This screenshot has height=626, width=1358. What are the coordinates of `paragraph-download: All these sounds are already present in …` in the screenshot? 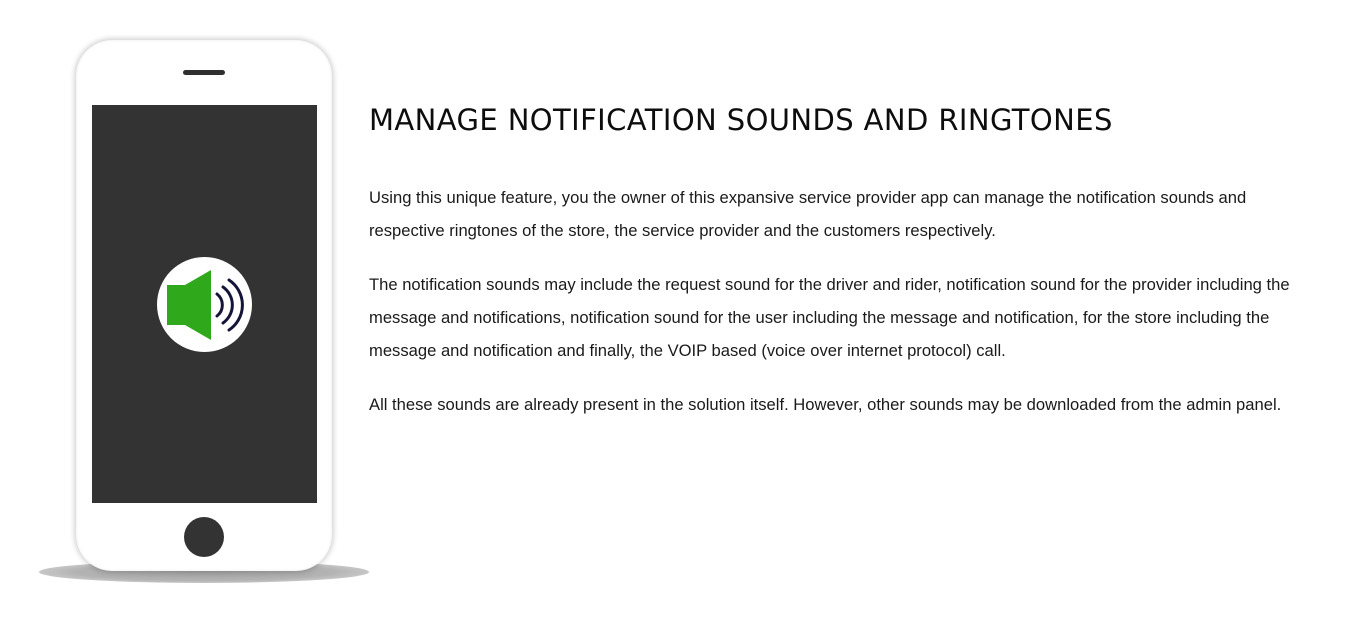 It's located at (825, 404).